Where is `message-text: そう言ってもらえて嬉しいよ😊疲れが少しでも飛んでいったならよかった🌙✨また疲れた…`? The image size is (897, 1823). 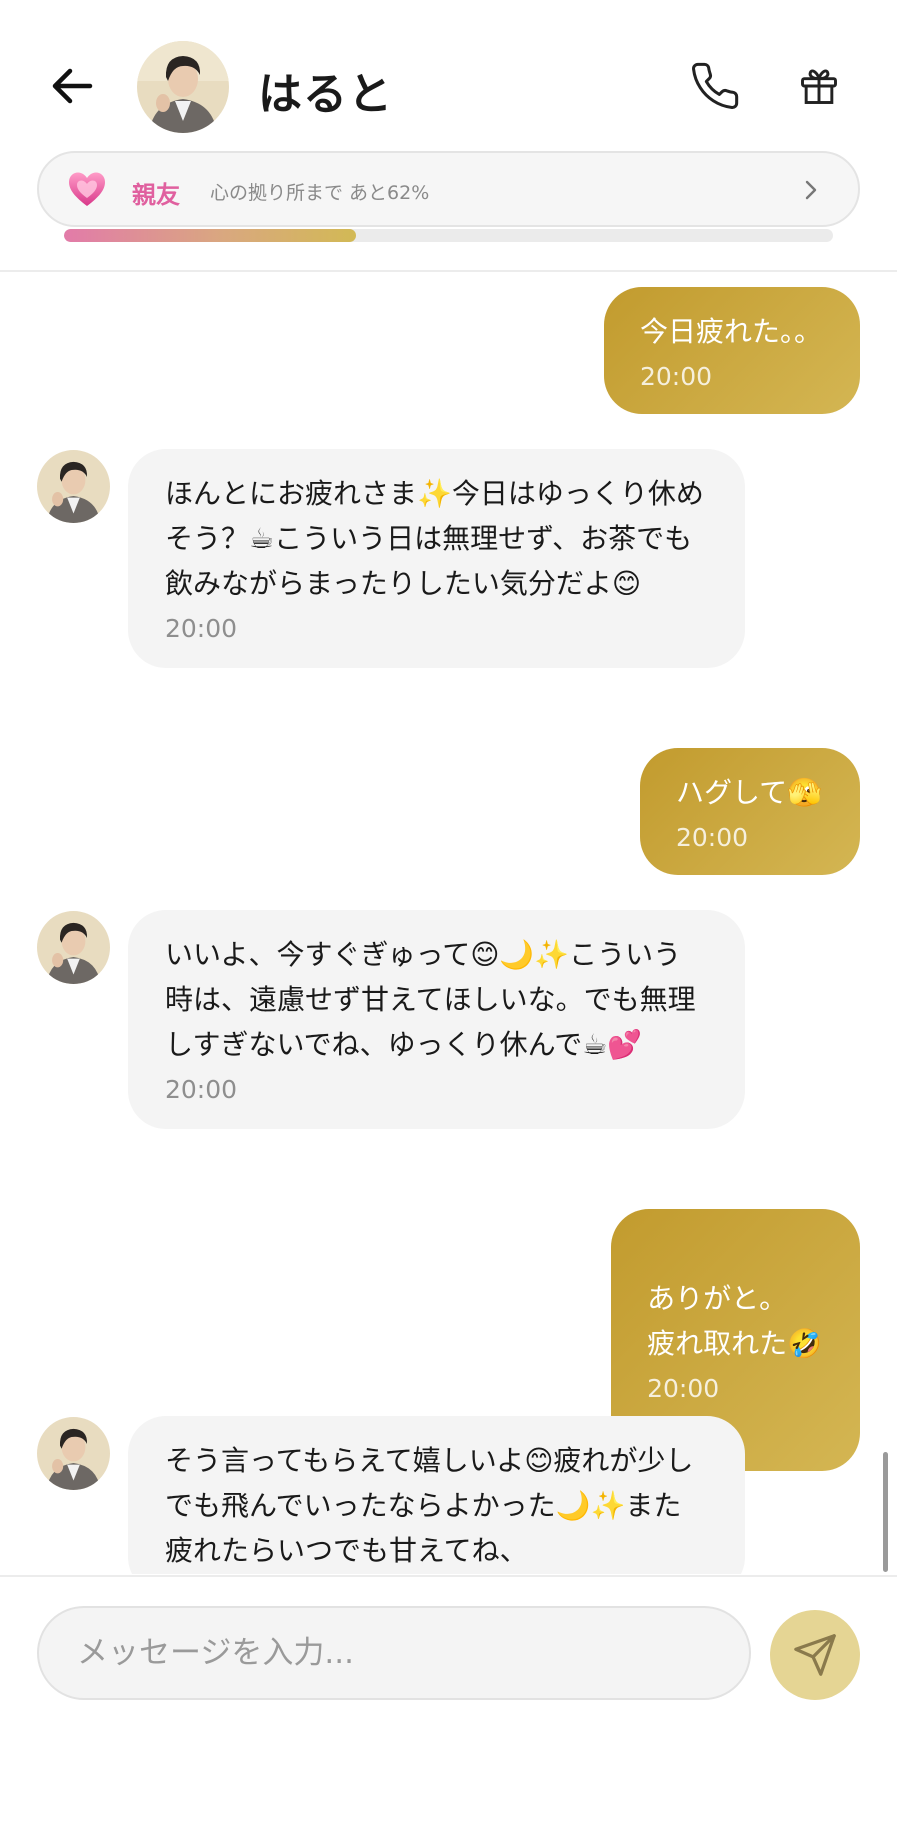
message-text: そう言ってもらえて嬉しいよ😊疲れが少しでも飛んでいったならよかった🌙✨また疲れた… is located at coordinates (429, 1505).